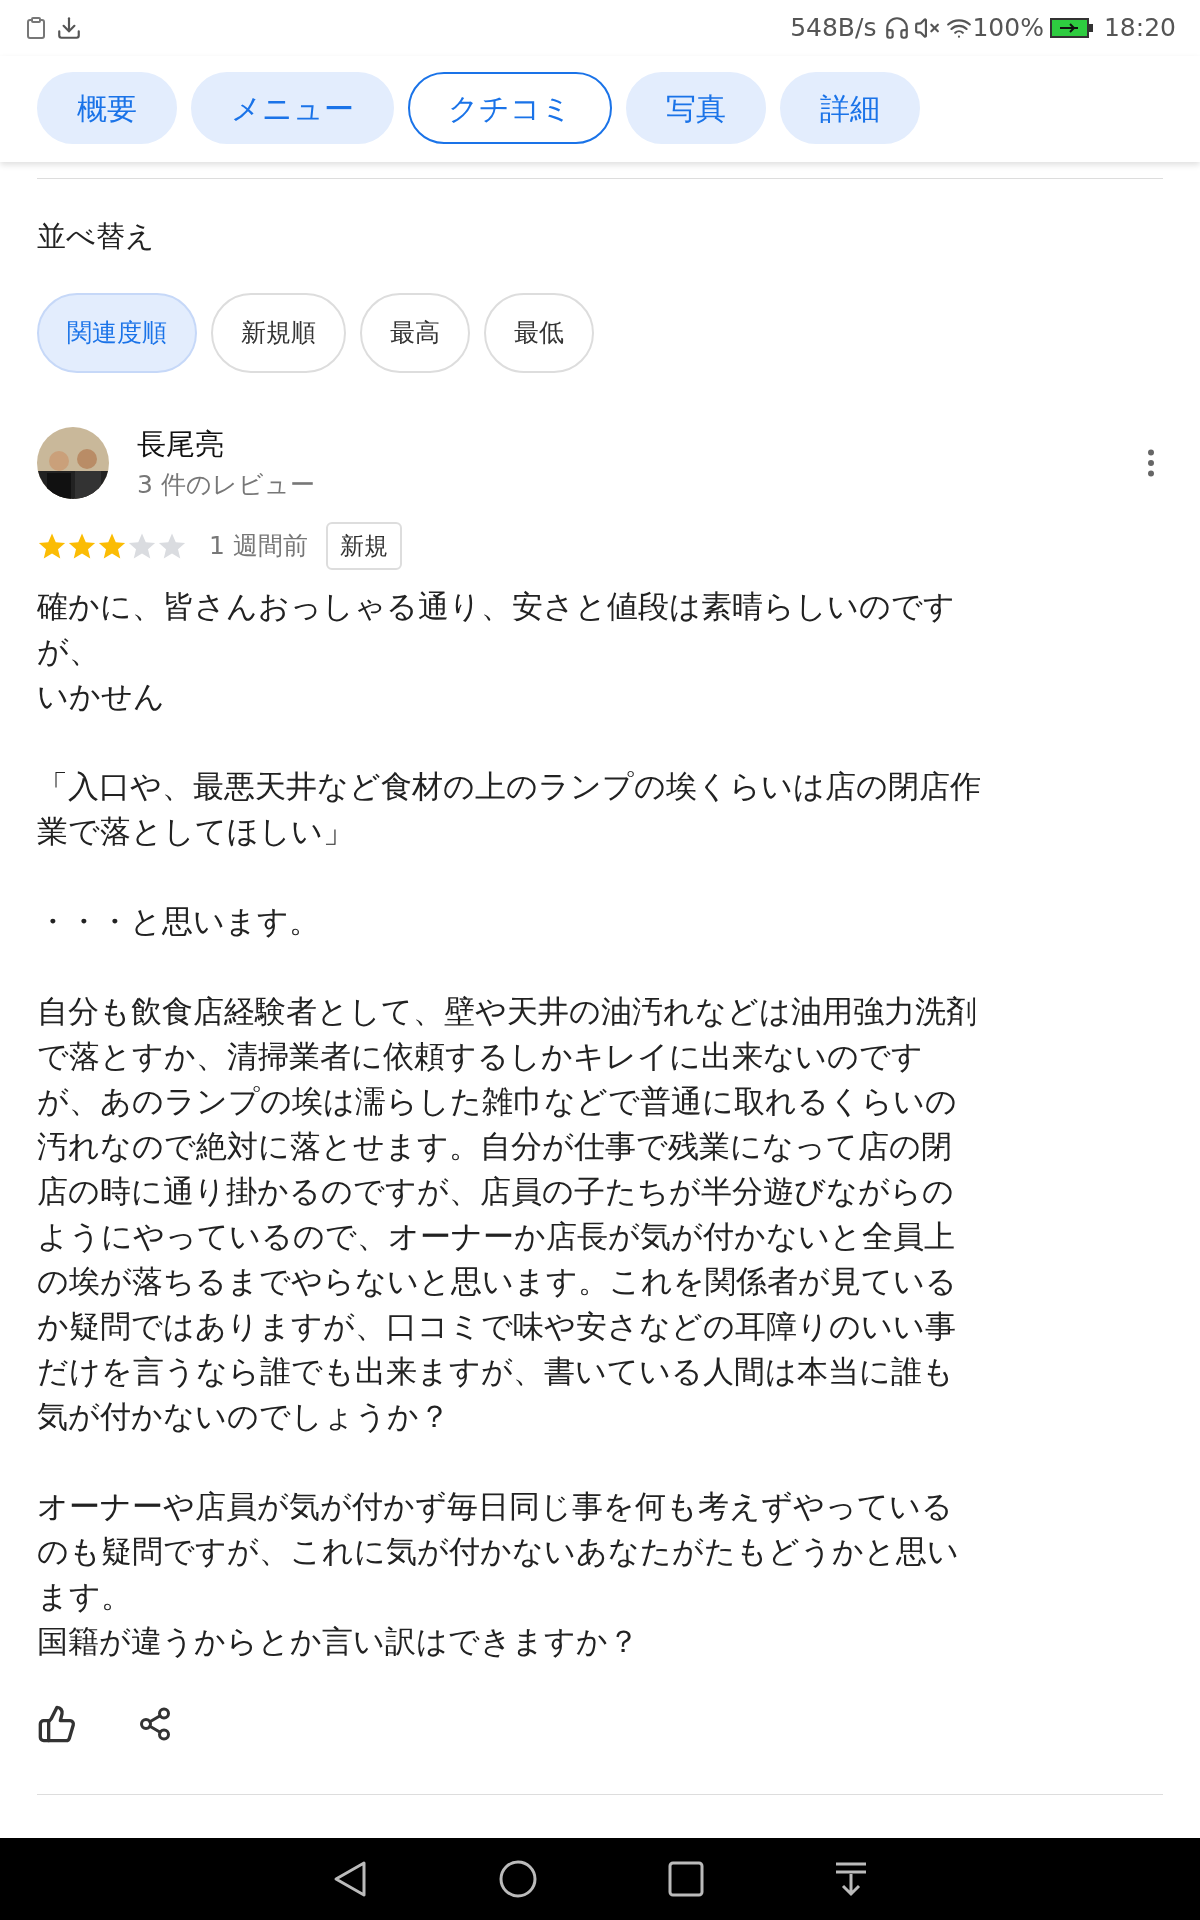 Image resolution: width=1200 pixels, height=1920 pixels. I want to click on network-speed: 548B/s, so click(833, 28).